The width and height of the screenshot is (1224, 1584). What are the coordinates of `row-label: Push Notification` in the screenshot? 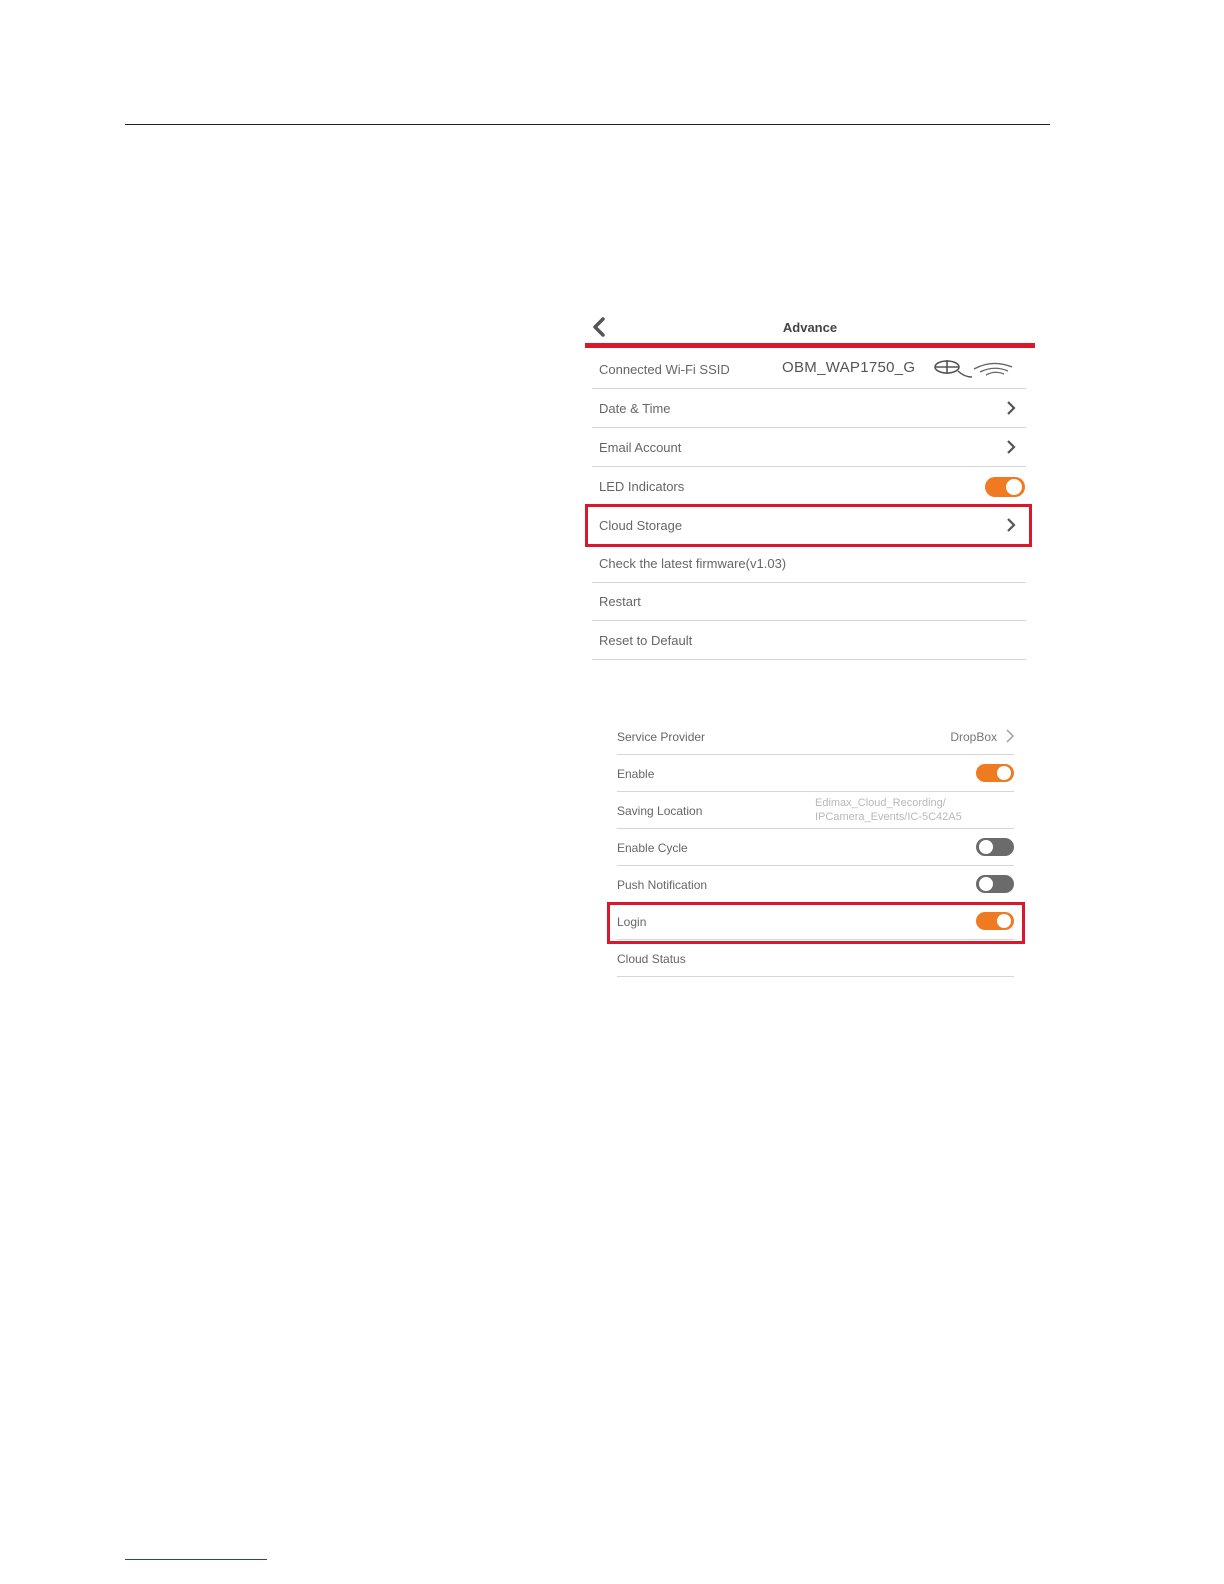 It's located at (662, 885).